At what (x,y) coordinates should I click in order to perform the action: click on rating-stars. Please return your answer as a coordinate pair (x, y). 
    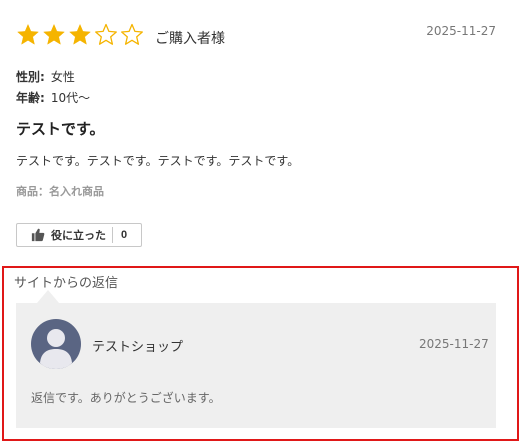
    Looking at the image, I should click on (80, 35).